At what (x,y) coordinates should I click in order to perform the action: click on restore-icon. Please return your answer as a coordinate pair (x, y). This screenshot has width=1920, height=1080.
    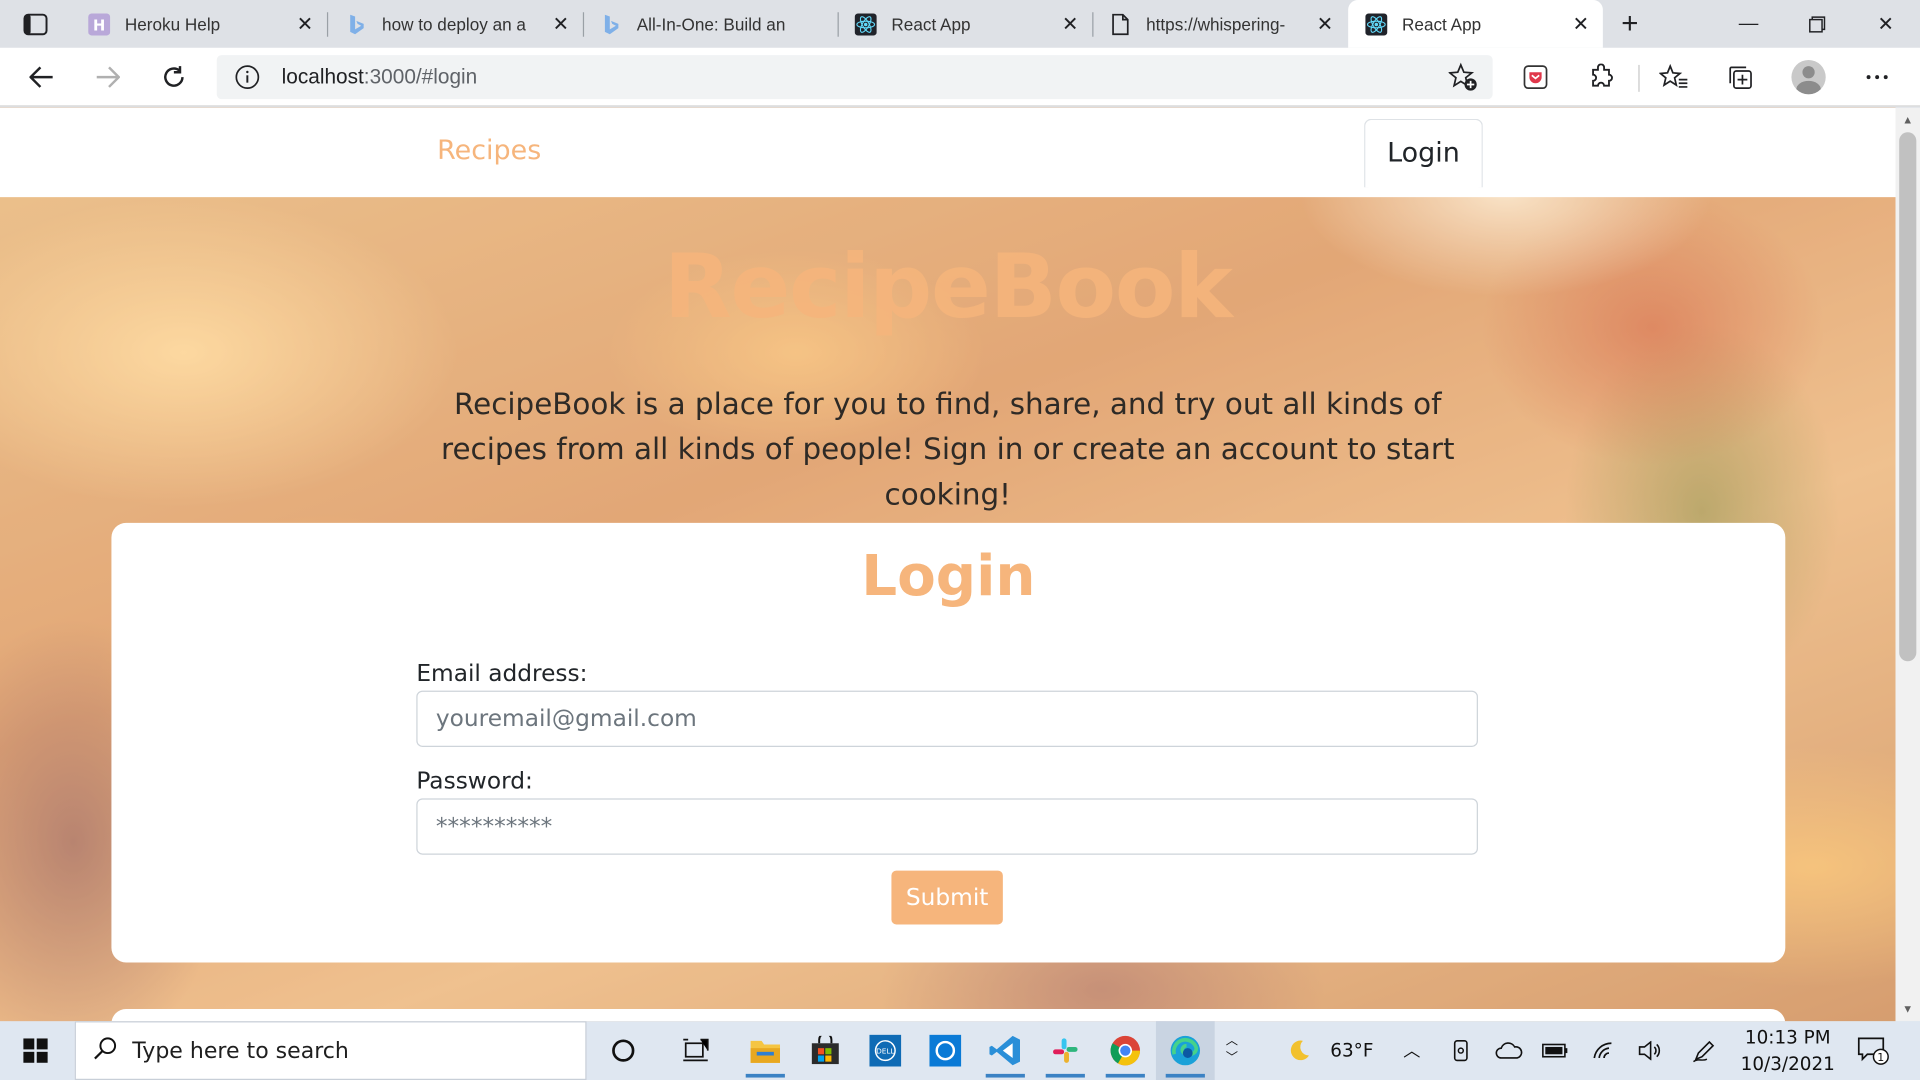
    Looking at the image, I should click on (1817, 24).